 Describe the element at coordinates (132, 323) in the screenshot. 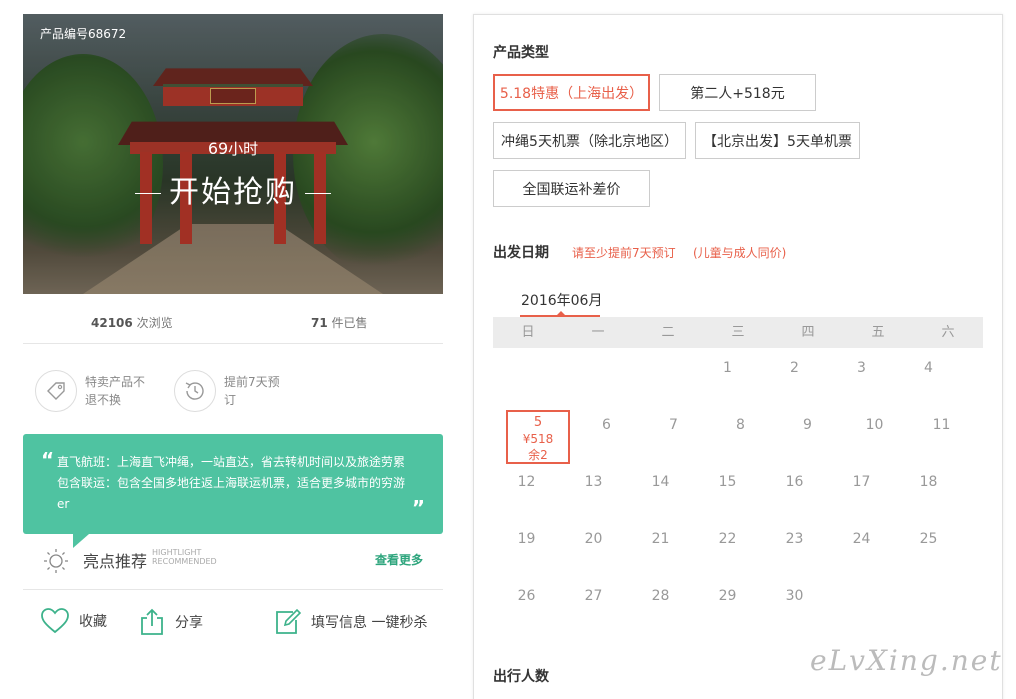

I see `views-count: 42106 次浏览` at that location.